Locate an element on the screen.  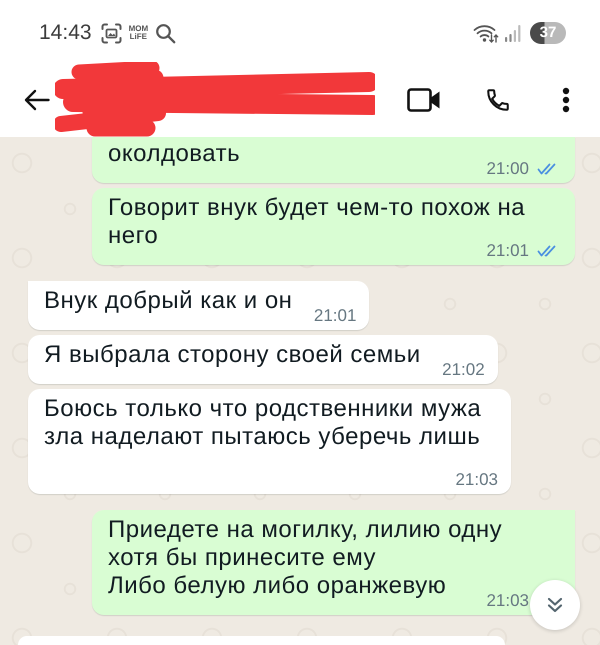
message-input-field is located at coordinates (261, 640).